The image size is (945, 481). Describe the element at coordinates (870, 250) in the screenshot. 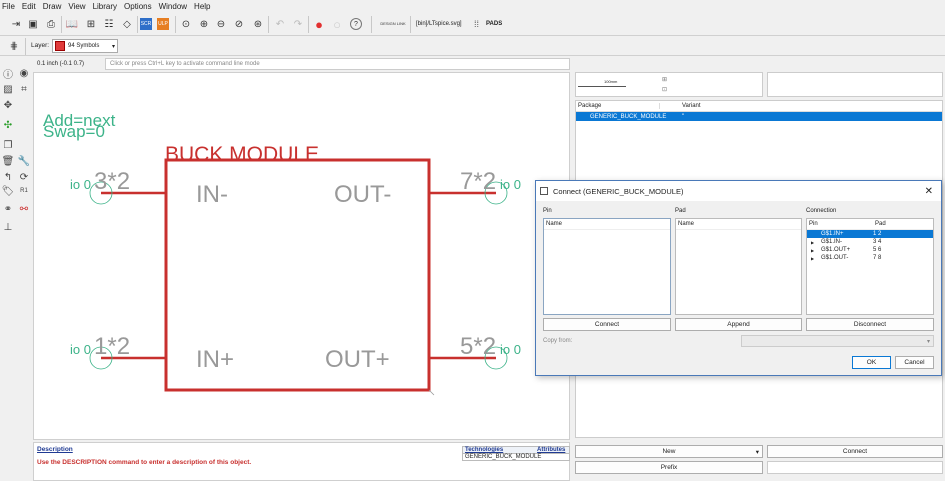

I see `connection-row: ▶ G$1.OUT+ 5 6` at that location.